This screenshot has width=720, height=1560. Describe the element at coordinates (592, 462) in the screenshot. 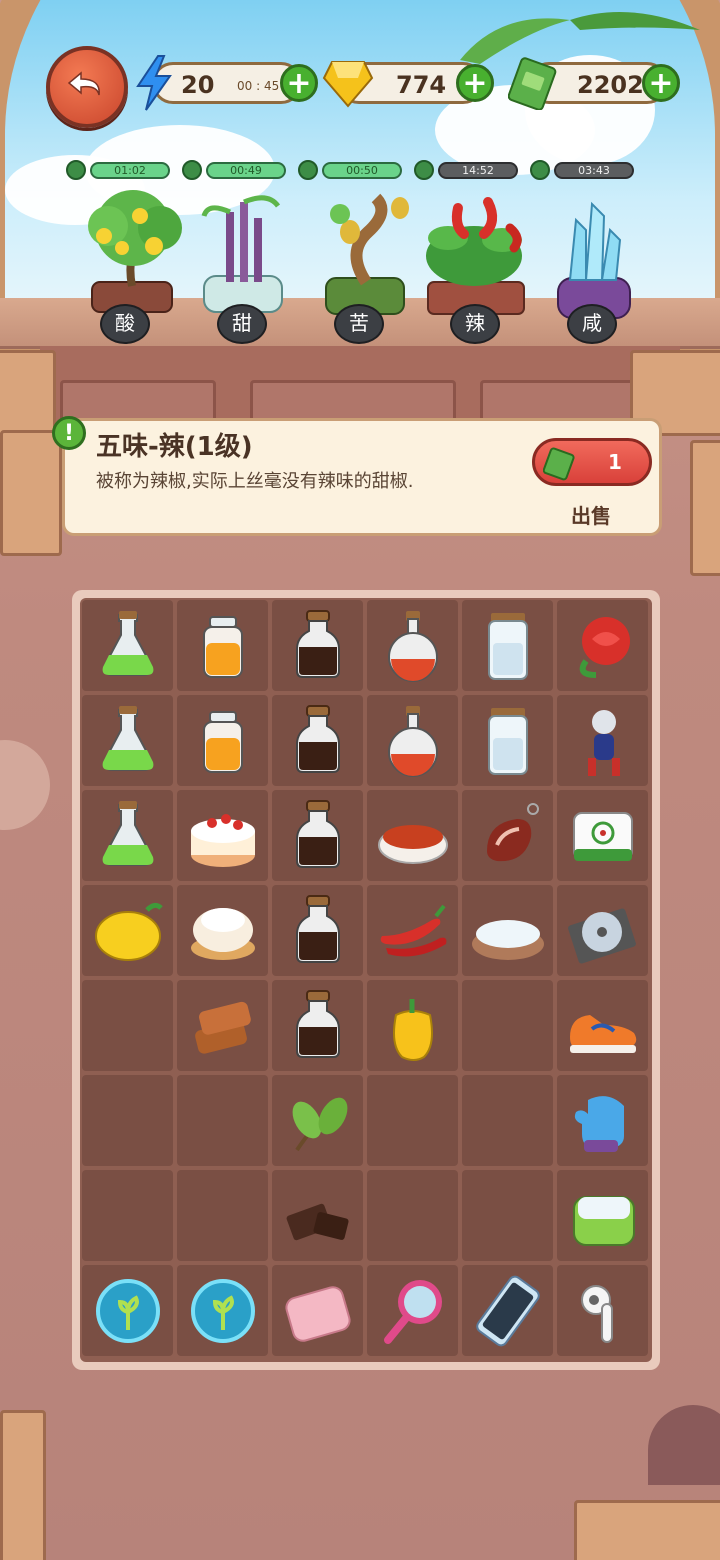

I see `sell-button` at that location.